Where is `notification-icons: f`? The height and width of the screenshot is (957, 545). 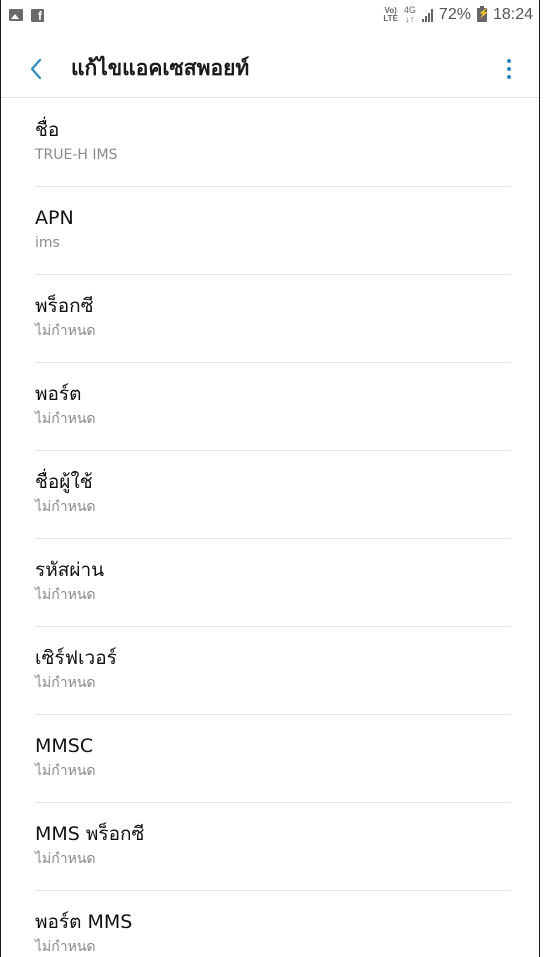
notification-icons: f is located at coordinates (26, 15).